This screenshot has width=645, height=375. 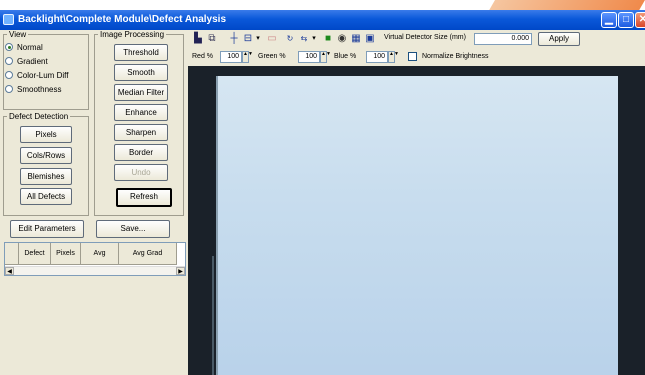 What do you see at coordinates (309, 57) in the screenshot?
I see `green-field: 100` at bounding box center [309, 57].